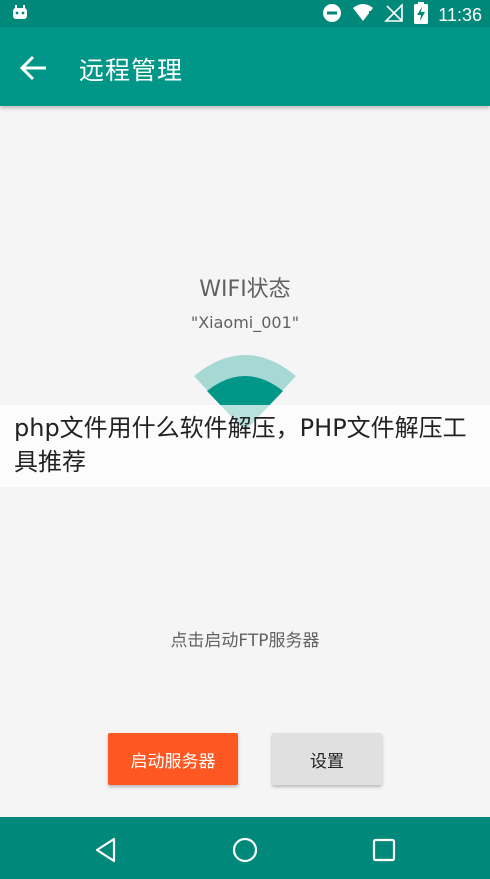 This screenshot has width=490, height=879. I want to click on status-time: 11:36, so click(460, 14).